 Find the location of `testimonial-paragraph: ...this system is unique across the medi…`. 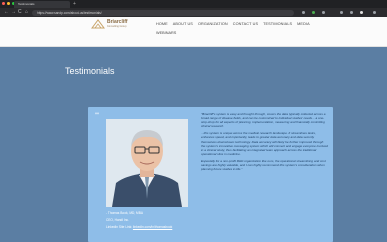

testimonial-paragraph: ...this system is unique across the medi… is located at coordinates (264, 143).